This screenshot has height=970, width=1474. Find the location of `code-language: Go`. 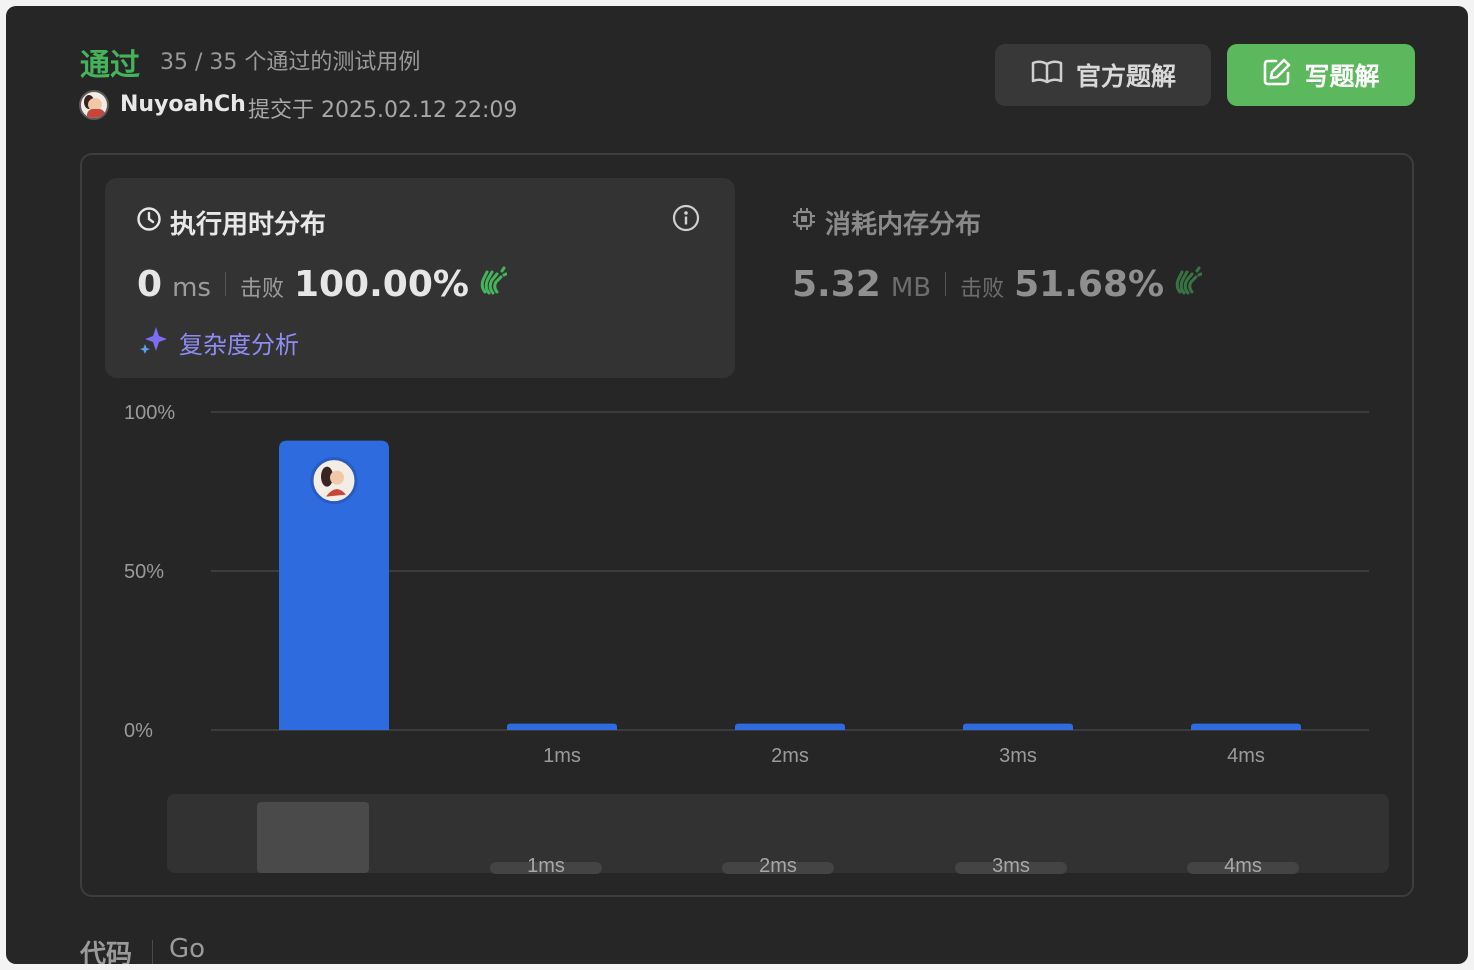

code-language: Go is located at coordinates (187, 949).